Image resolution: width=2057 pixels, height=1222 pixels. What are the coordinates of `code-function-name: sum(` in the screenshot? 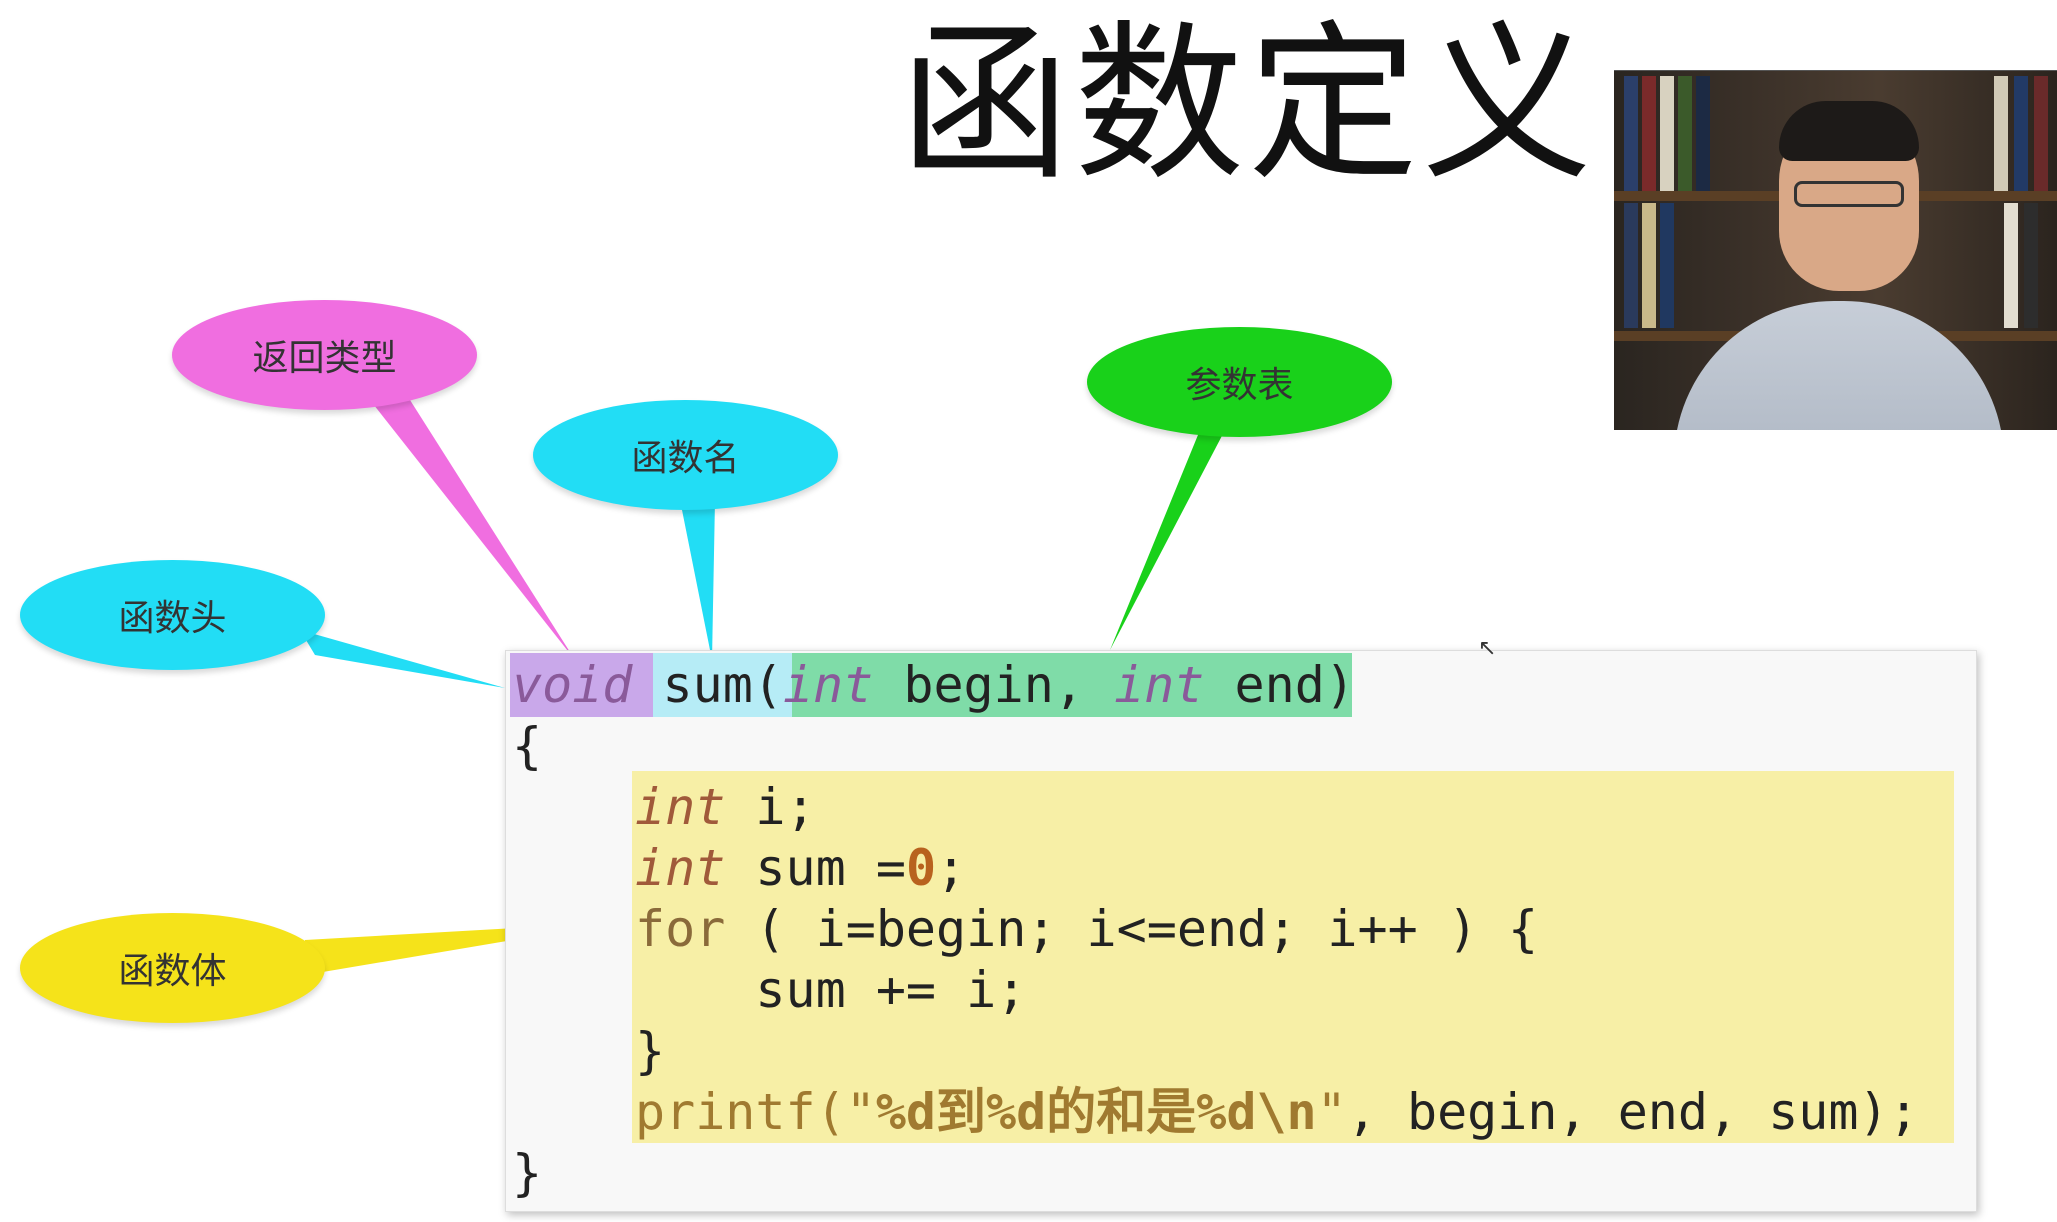 It's located at (707, 685).